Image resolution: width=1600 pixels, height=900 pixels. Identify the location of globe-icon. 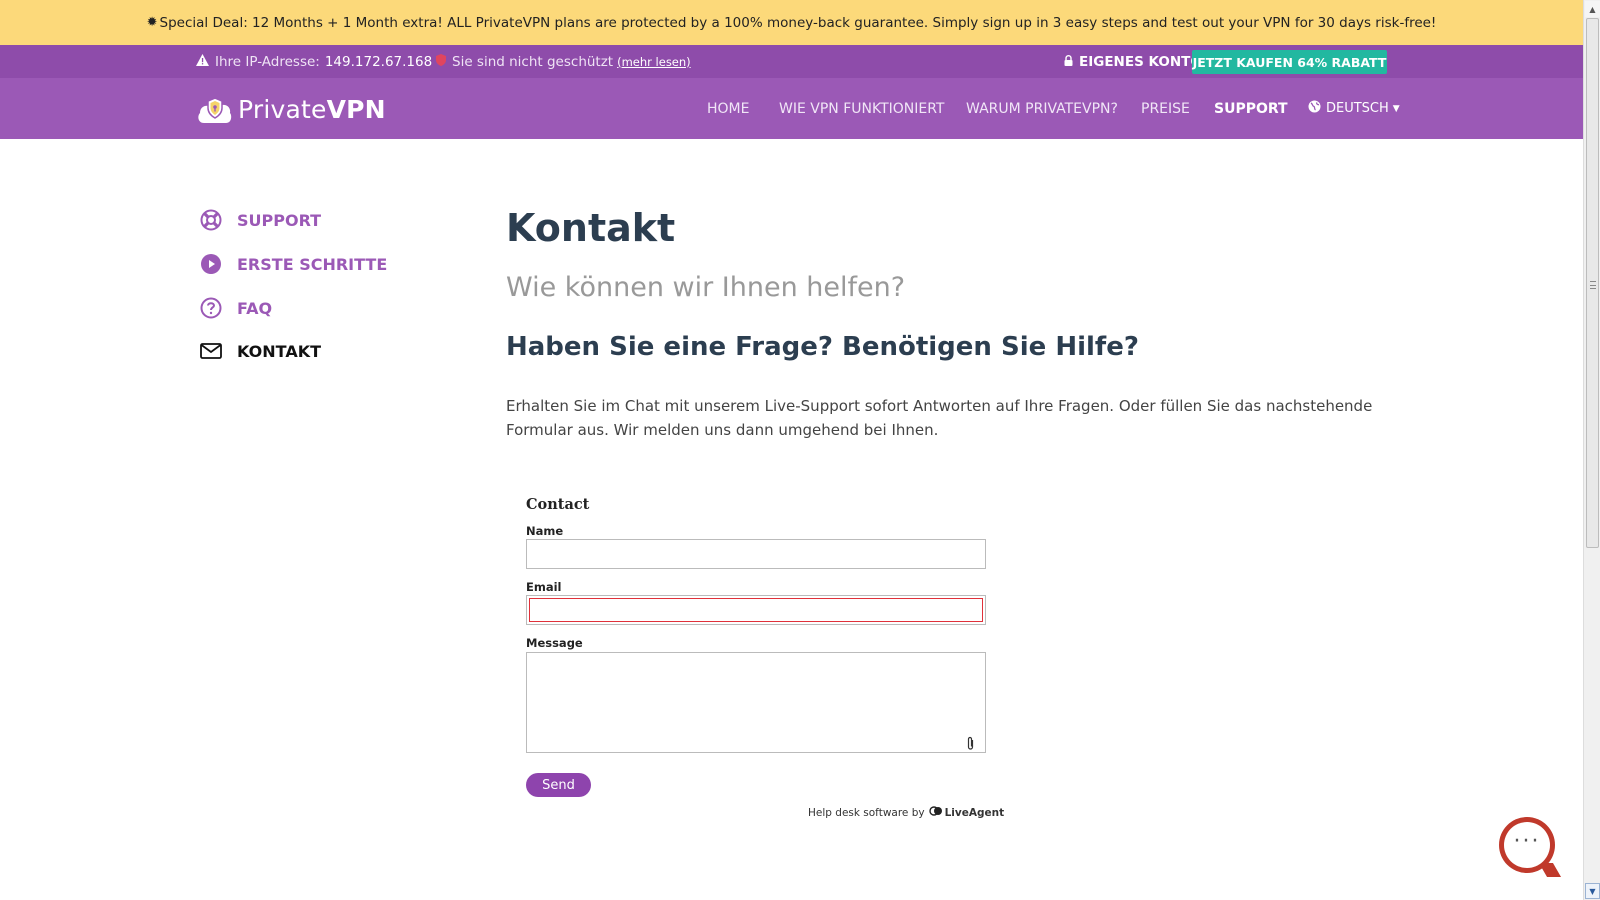
(1314, 108).